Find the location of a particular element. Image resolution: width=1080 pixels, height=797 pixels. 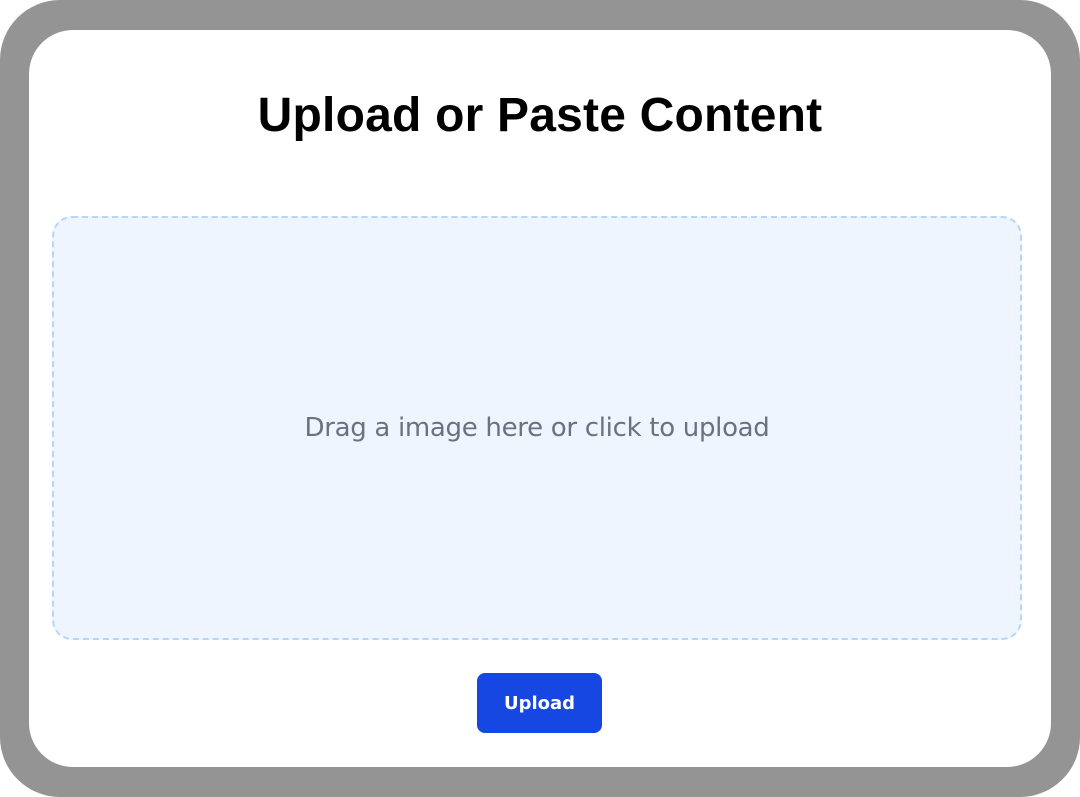

page-title: Upload or Paste Content is located at coordinates (540, 115).